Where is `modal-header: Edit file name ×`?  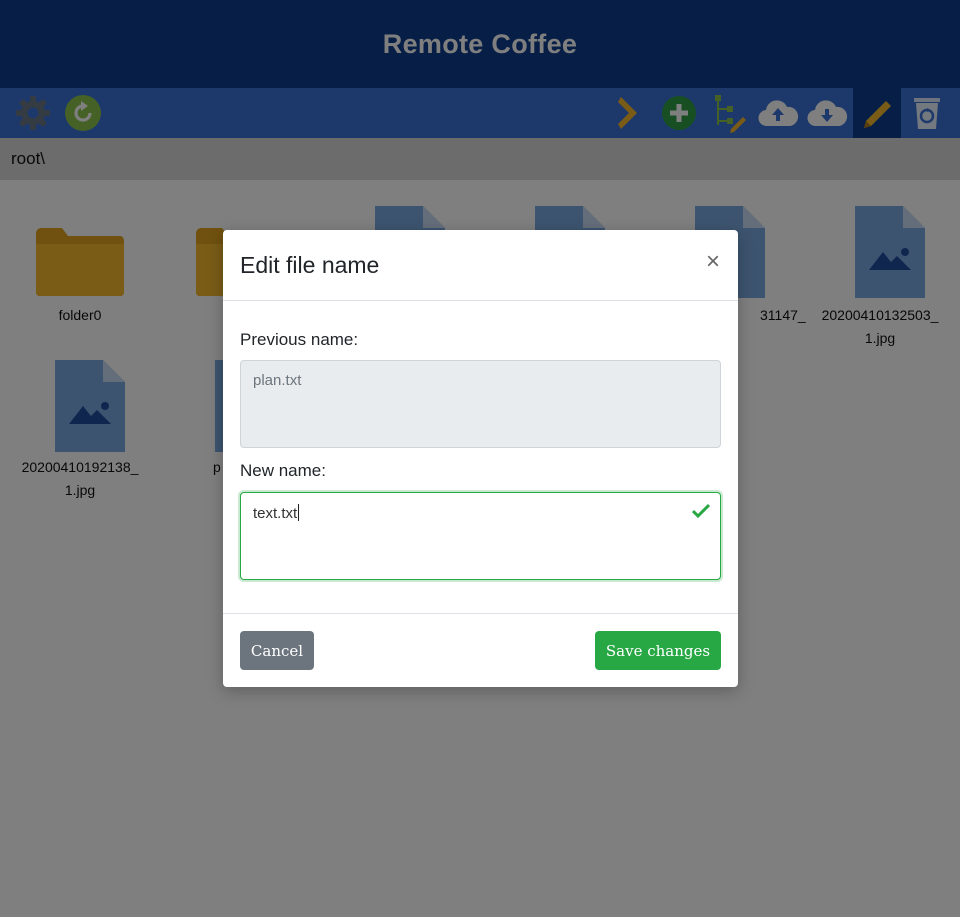
modal-header: Edit file name × is located at coordinates (480, 265).